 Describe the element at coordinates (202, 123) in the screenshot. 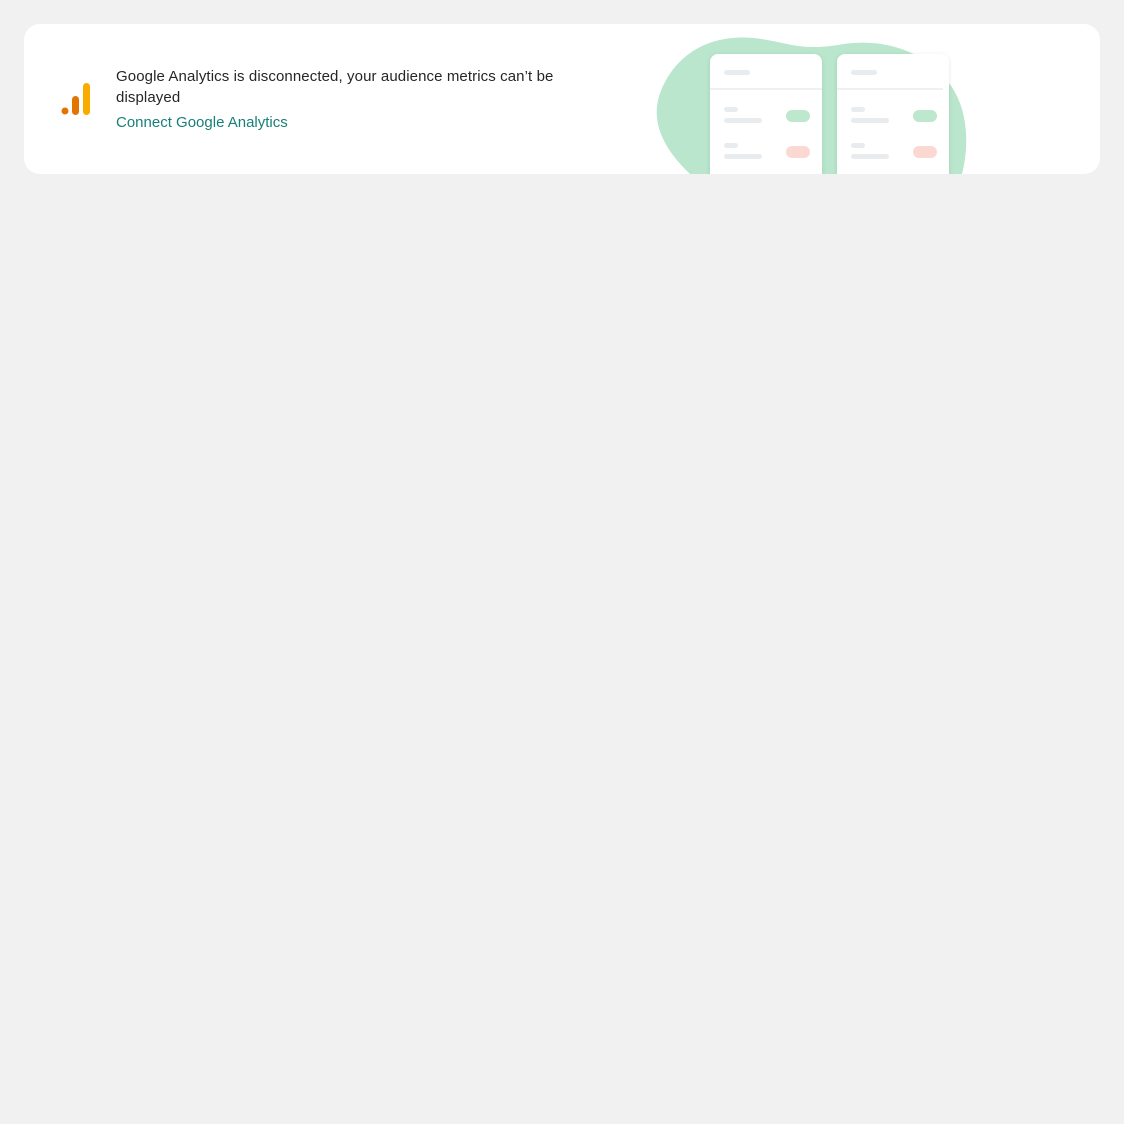

I see `connect-google-analytics-link: Connect Google Analytics` at that location.